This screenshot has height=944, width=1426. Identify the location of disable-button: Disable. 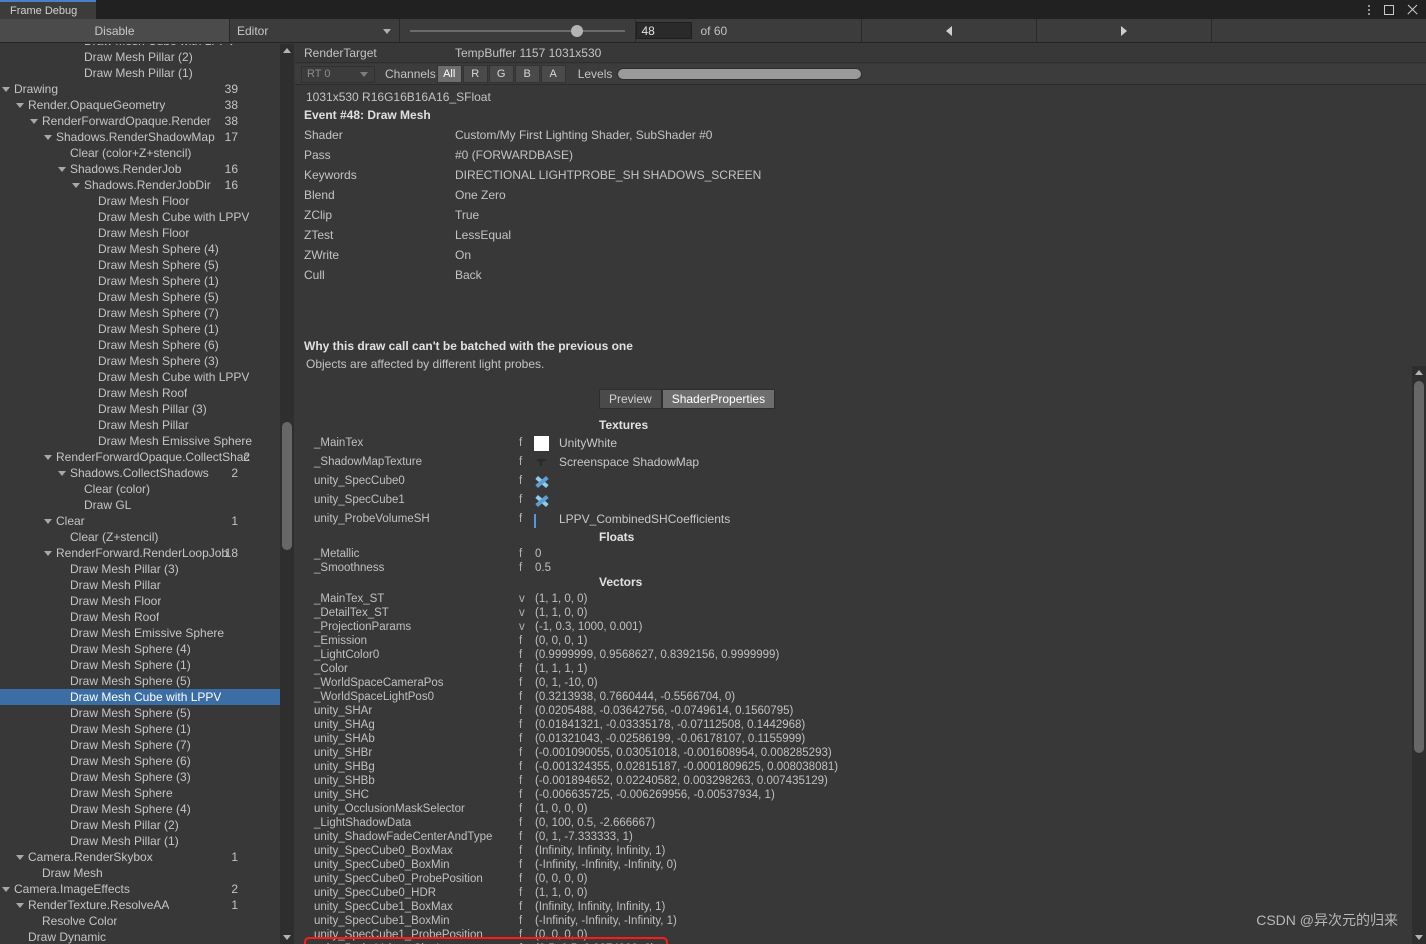
(115, 30).